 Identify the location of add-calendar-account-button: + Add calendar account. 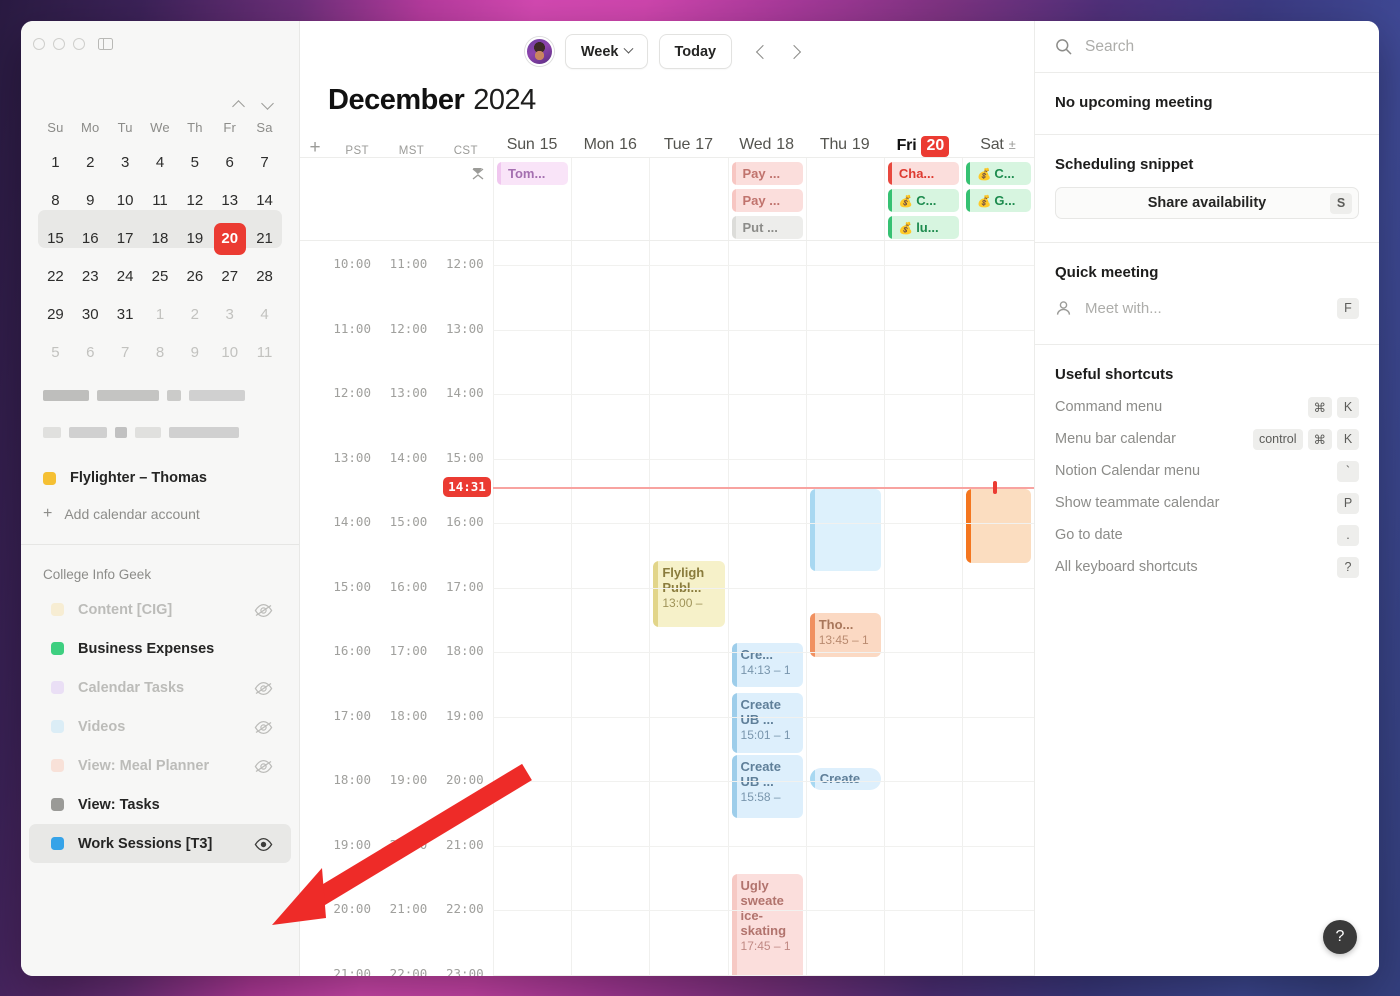
(160, 507).